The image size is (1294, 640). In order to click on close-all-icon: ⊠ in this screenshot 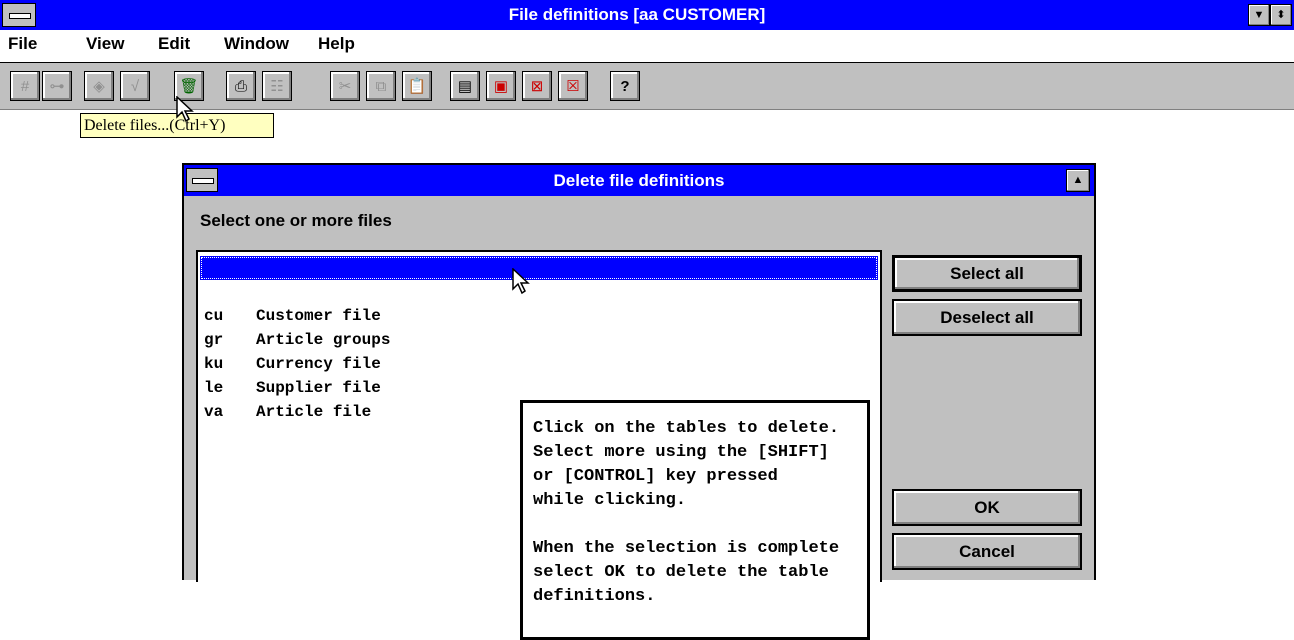, I will do `click(537, 86)`.